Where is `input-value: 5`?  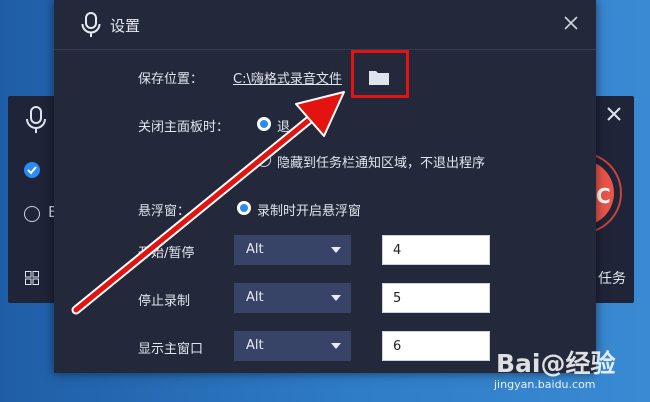 input-value: 5 is located at coordinates (397, 298).